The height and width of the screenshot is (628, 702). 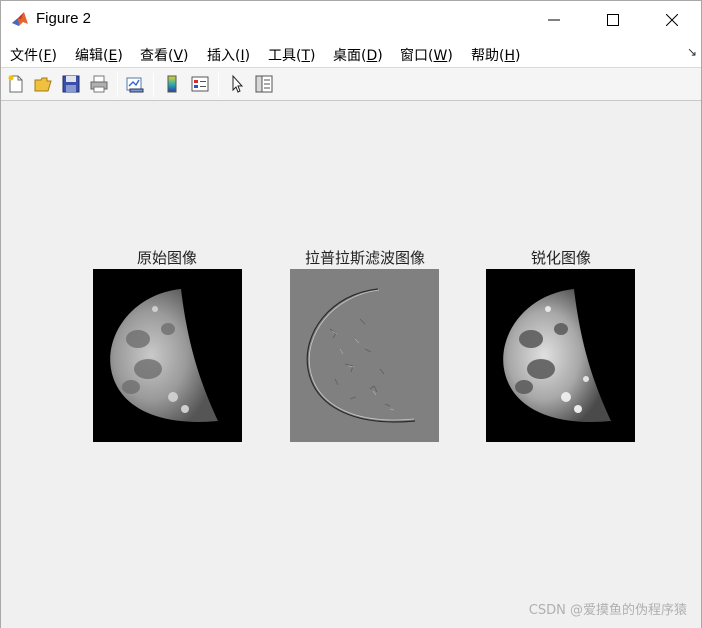 I want to click on insert-colorbar-button, so click(x=172, y=84).